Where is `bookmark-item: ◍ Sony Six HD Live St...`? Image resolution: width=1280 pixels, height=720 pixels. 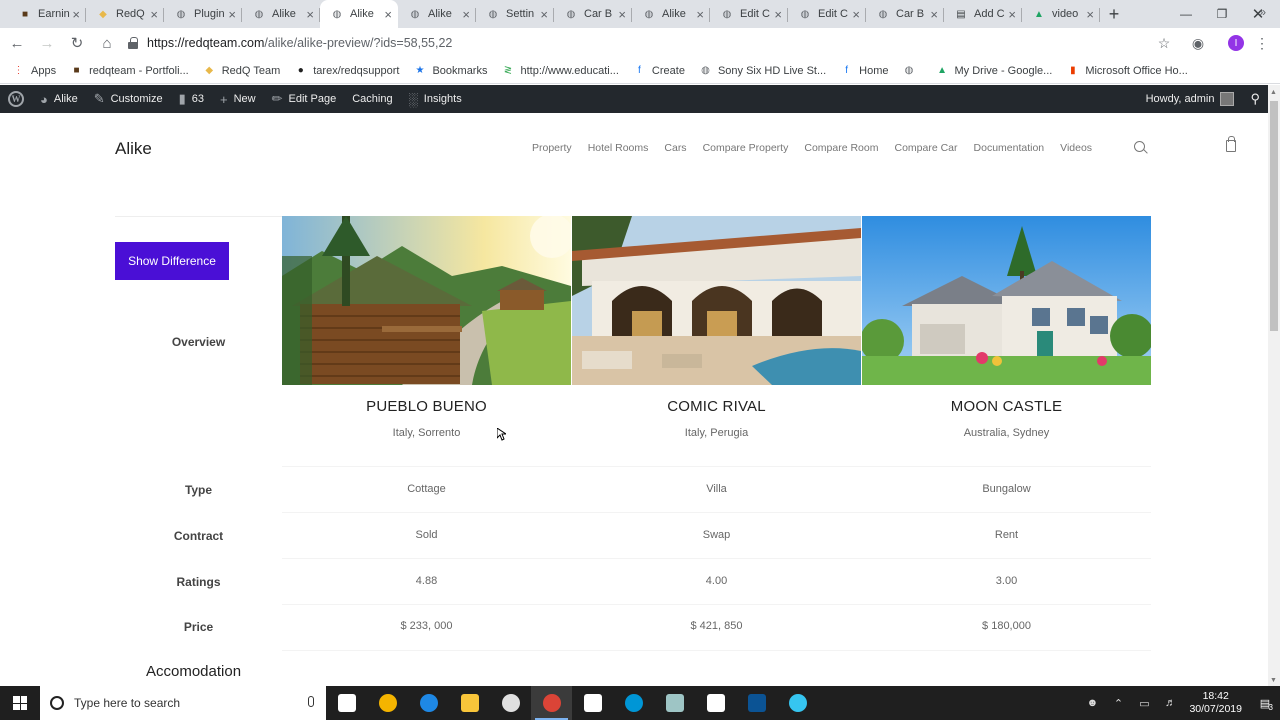 bookmark-item: ◍ Sony Six HD Live St... is located at coordinates (762, 70).